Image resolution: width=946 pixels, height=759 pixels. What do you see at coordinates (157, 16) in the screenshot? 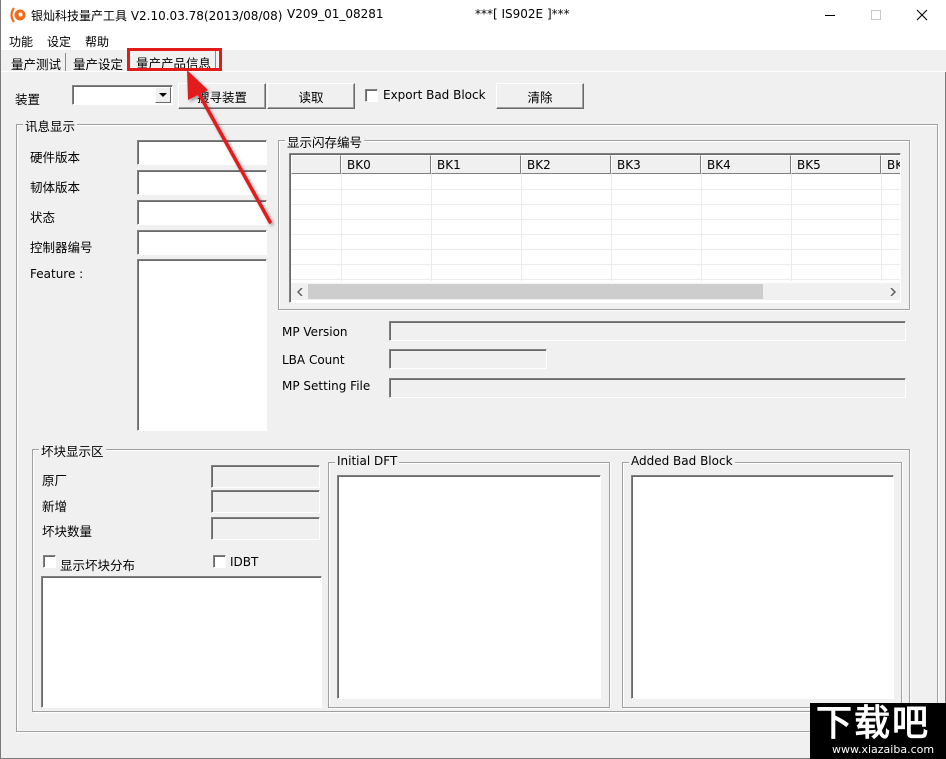
I see `window-title: 银灿科技量产工具 V2.10.03.78(2013/08/08)` at bounding box center [157, 16].